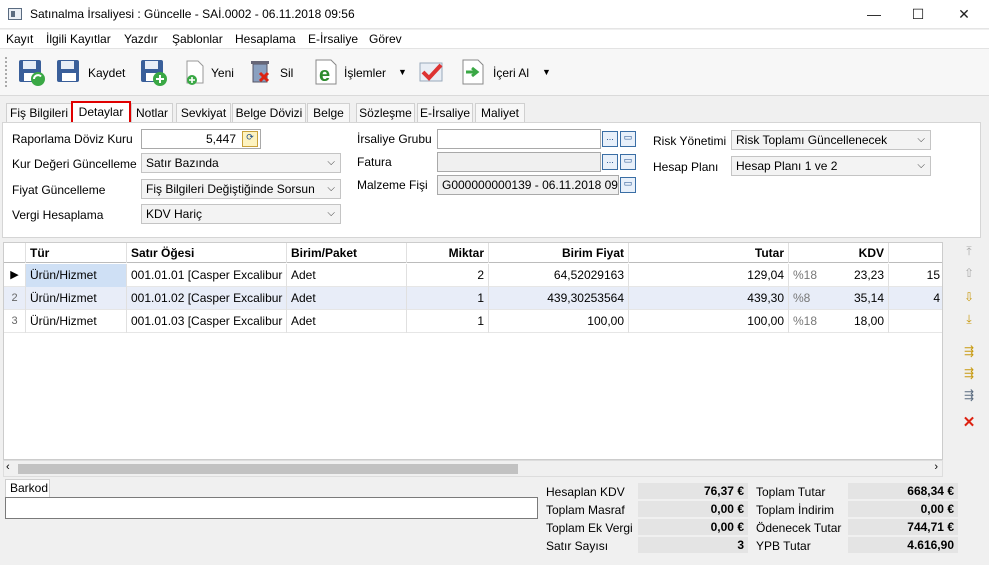 This screenshot has height=565, width=989. What do you see at coordinates (969, 297) in the screenshot?
I see `move-down-icon: ⇩` at bounding box center [969, 297].